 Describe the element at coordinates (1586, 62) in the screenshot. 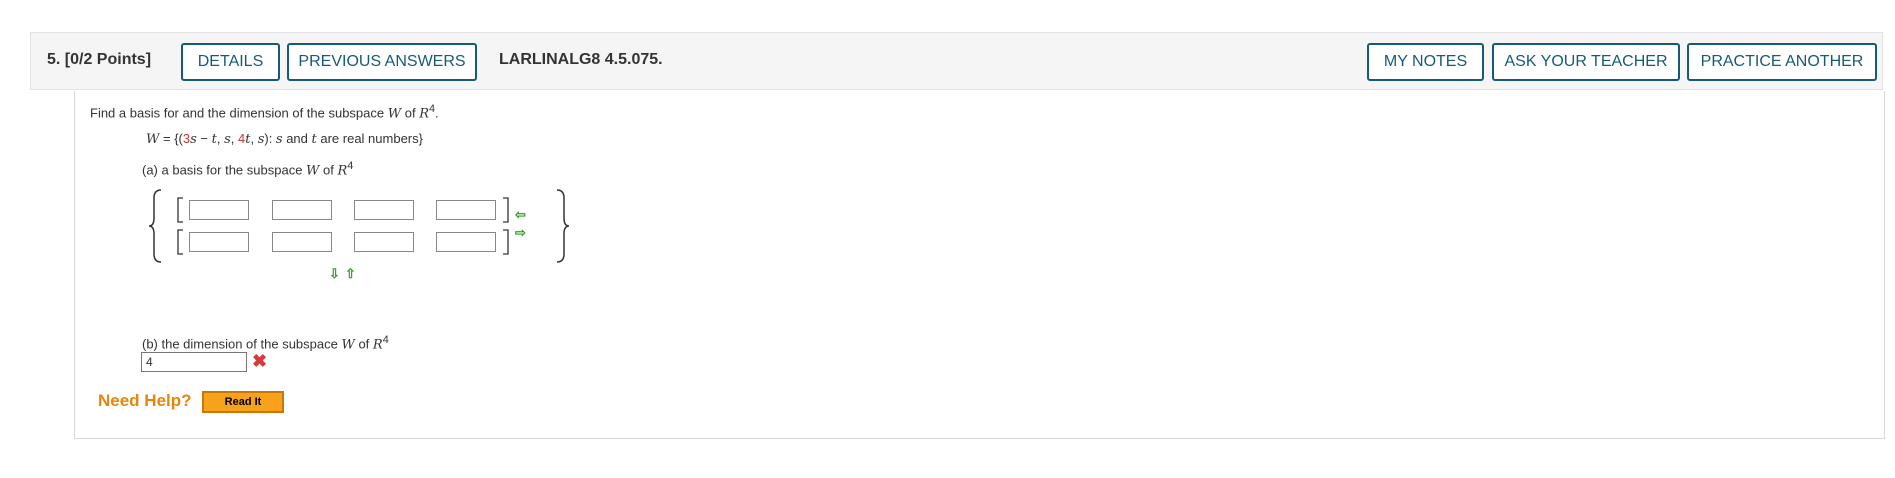

I see `ask-your-teacher-button: ASK YOUR TEACHER` at that location.